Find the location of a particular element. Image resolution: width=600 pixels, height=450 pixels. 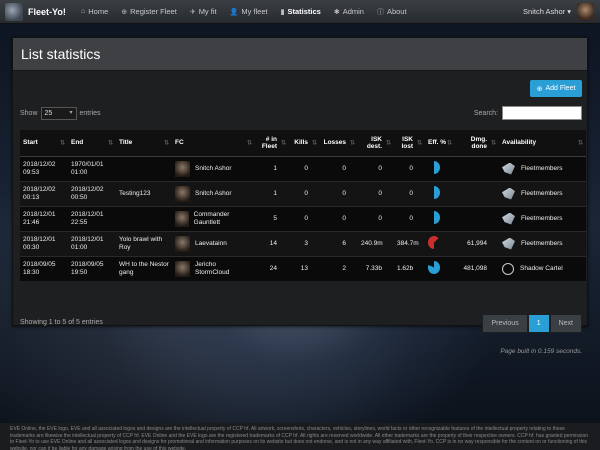

nav-icon: ⌂ is located at coordinates (83, 11).